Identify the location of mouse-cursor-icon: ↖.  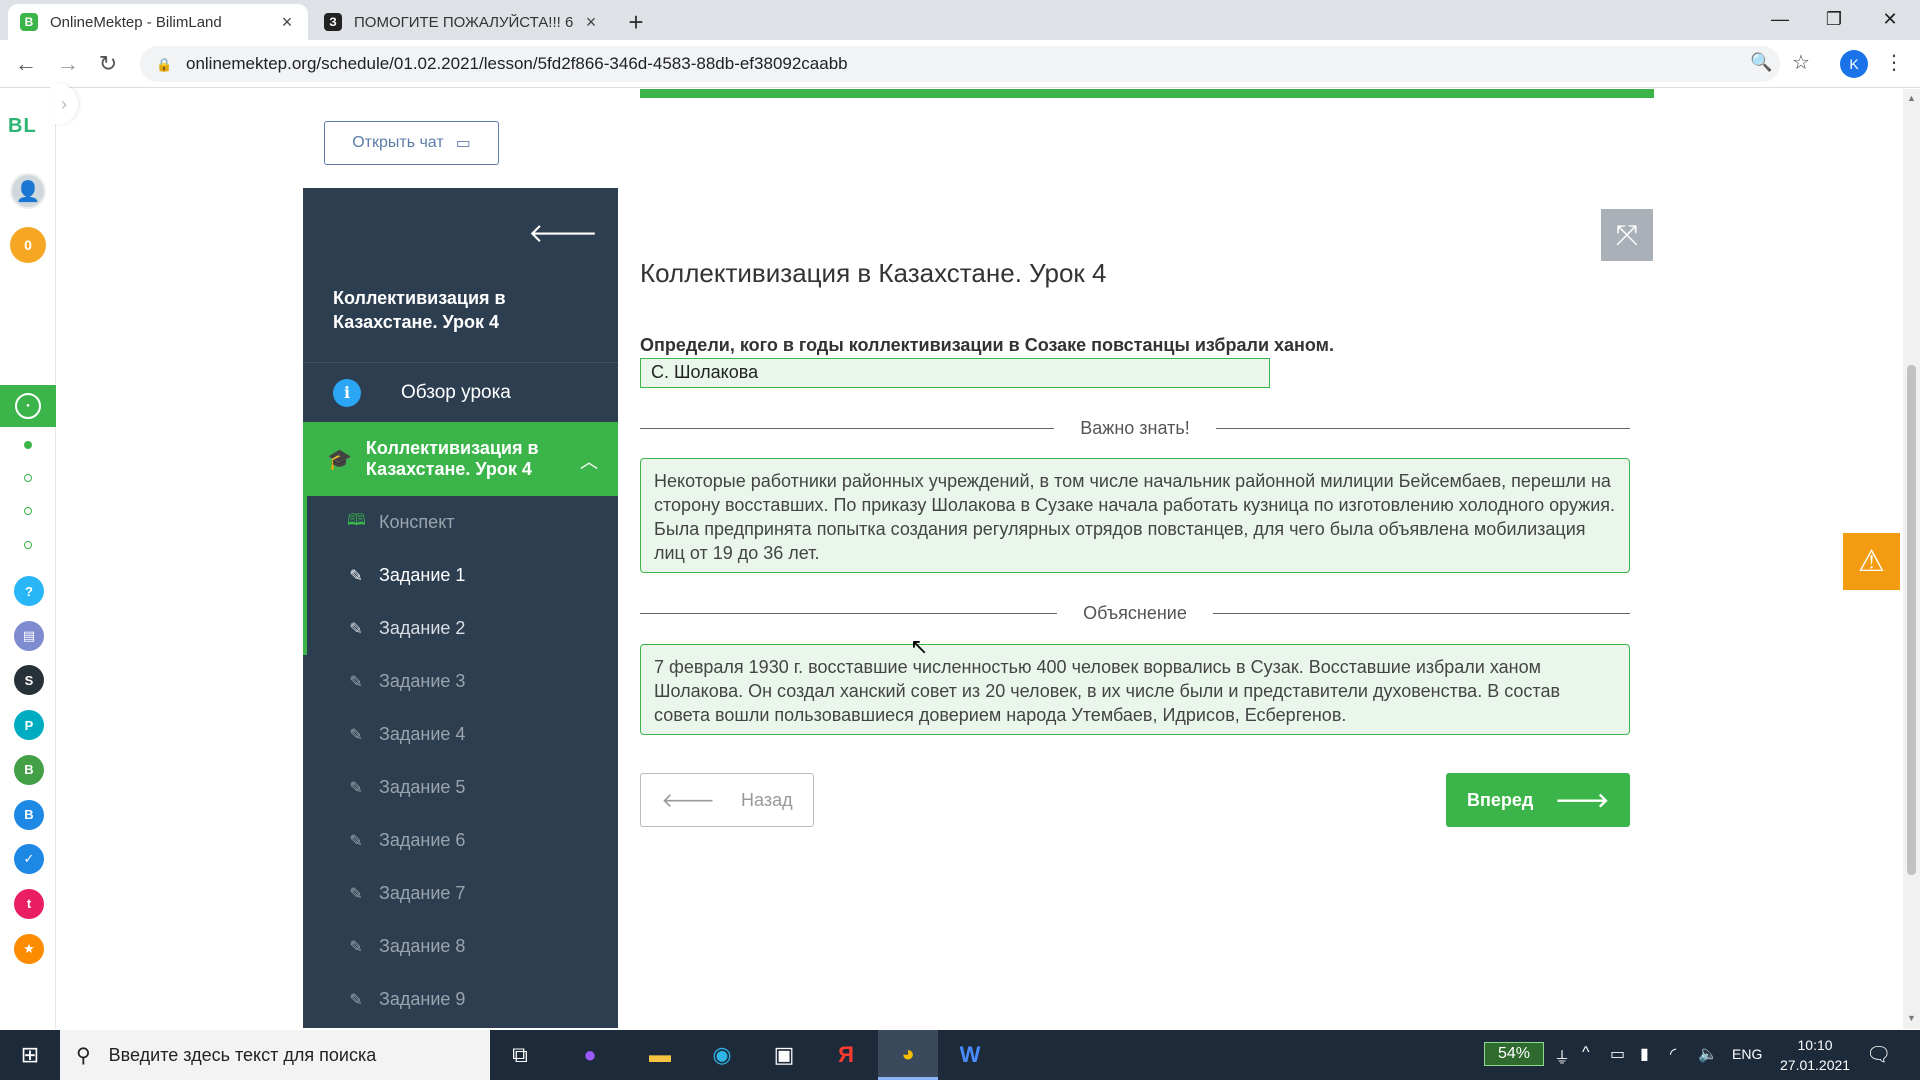
(919, 646).